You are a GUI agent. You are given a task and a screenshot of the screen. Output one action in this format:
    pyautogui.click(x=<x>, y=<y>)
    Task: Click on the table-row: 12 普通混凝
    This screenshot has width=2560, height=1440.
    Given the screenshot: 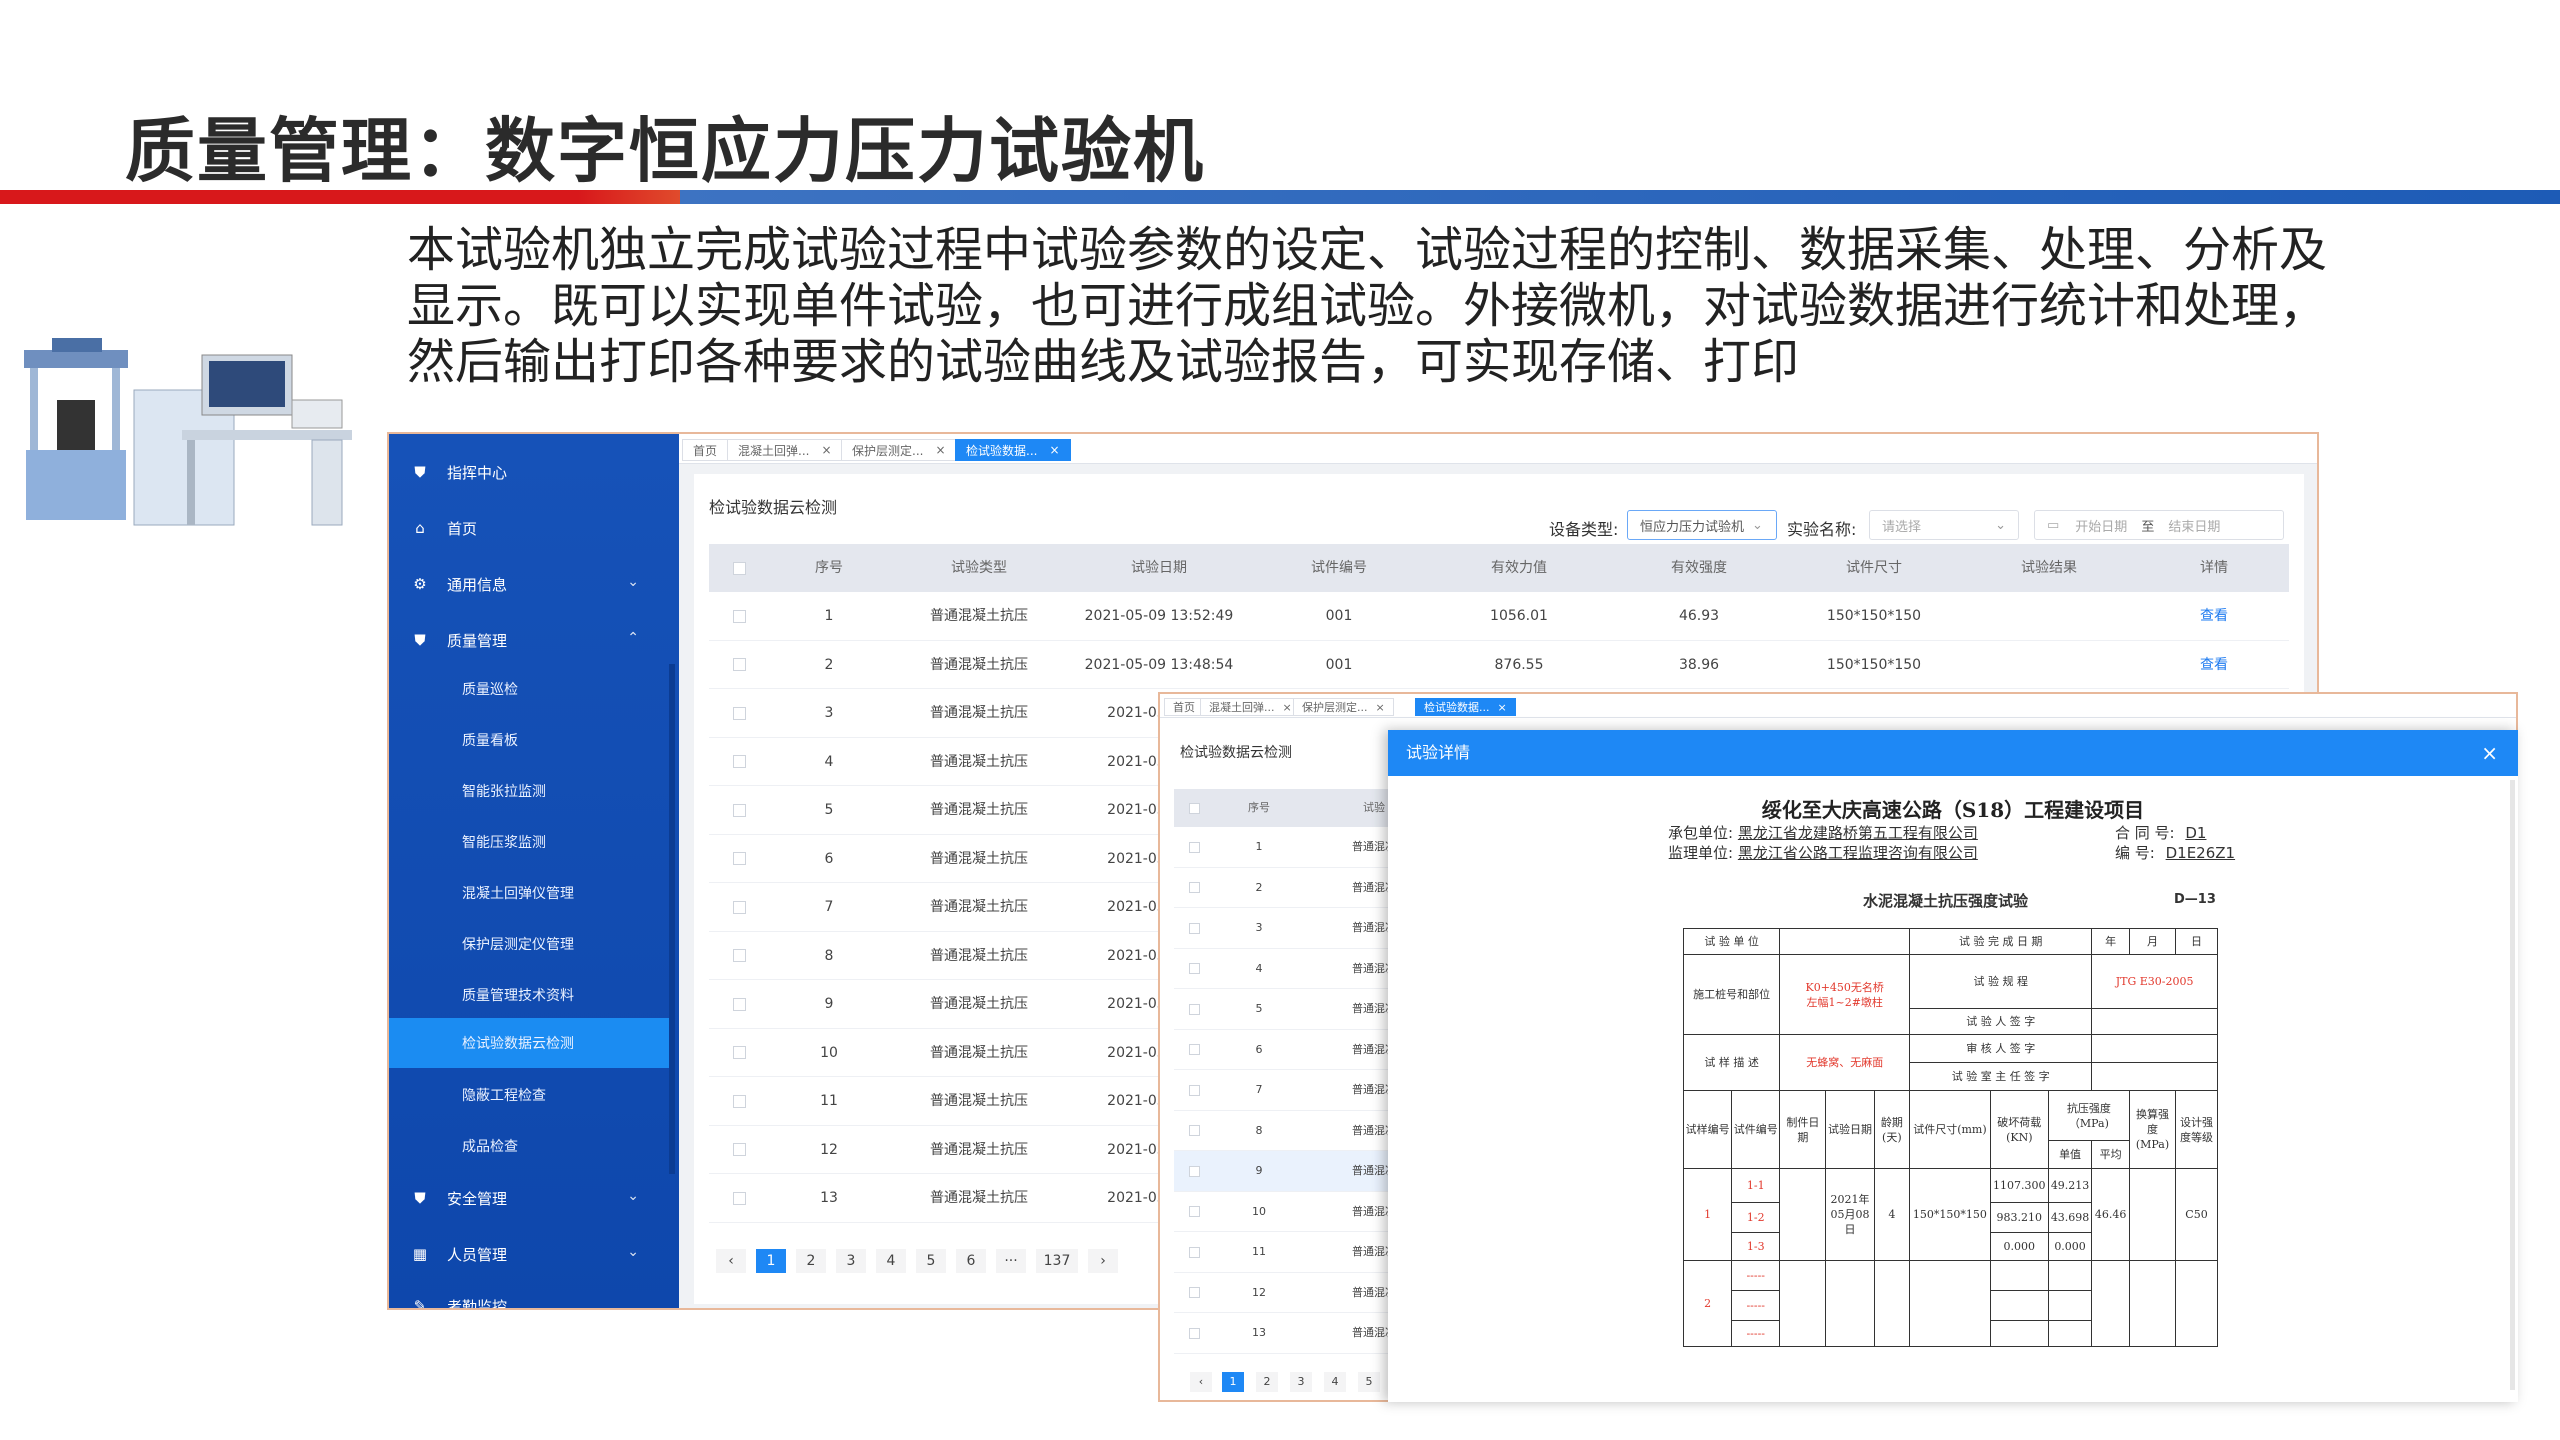 What is the action you would take?
    pyautogui.click(x=1289, y=1293)
    